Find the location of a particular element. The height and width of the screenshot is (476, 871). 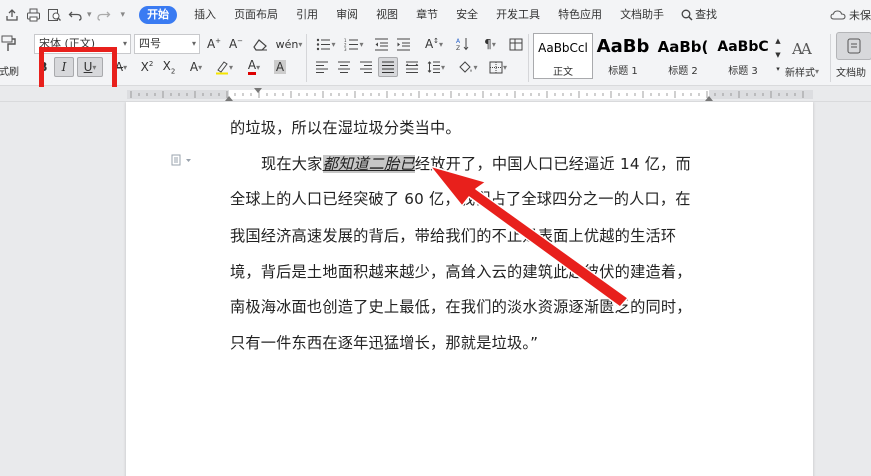

style-heading-3: AaBbC 标题 3 is located at coordinates (743, 56).